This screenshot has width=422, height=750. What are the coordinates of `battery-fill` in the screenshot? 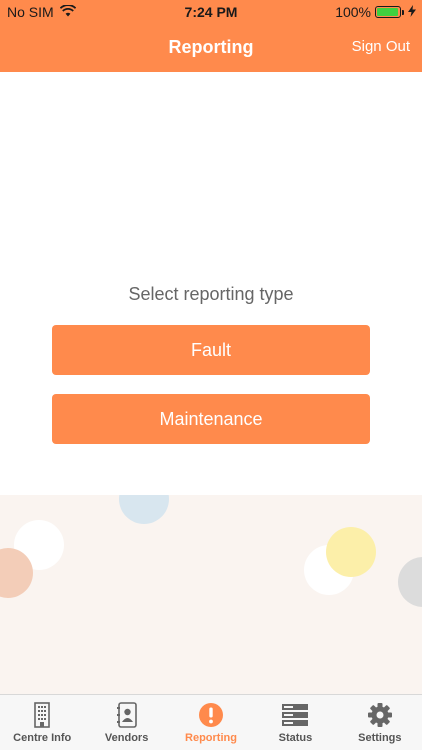 It's located at (387, 12).